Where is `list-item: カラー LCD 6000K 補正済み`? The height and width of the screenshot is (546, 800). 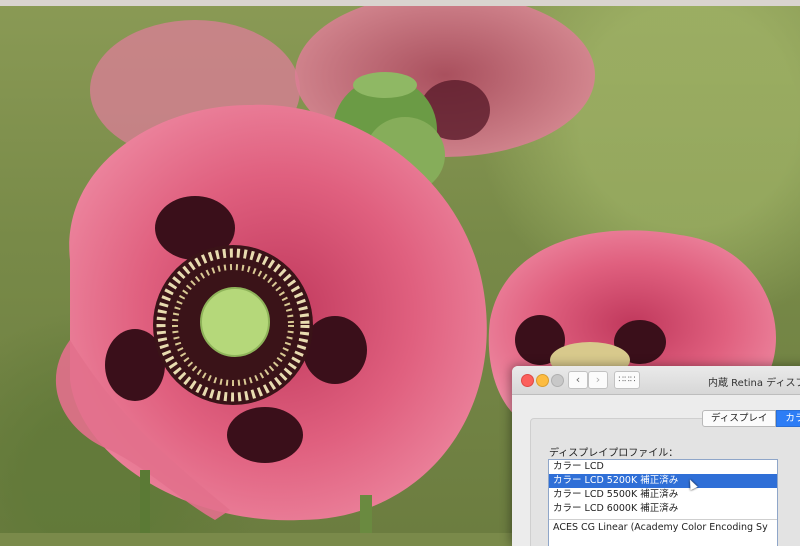 list-item: カラー LCD 6000K 補正済み is located at coordinates (663, 509).